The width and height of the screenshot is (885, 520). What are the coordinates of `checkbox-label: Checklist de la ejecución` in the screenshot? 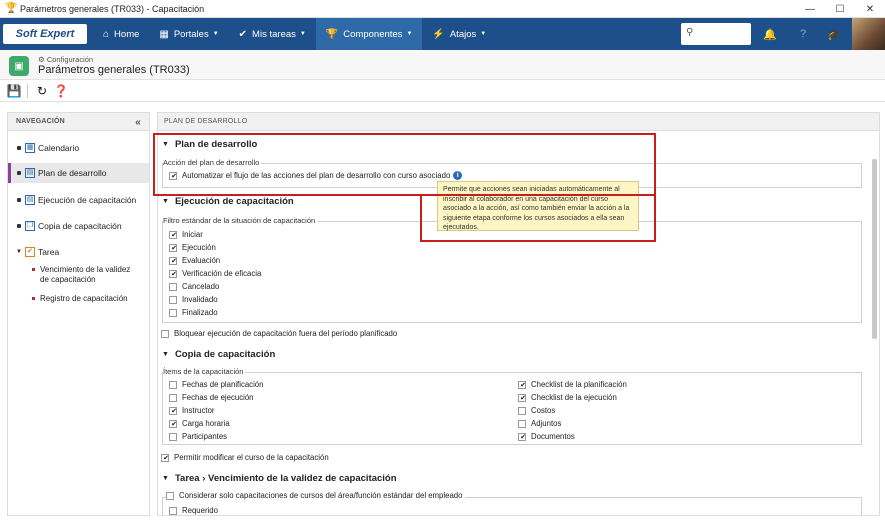 It's located at (574, 397).